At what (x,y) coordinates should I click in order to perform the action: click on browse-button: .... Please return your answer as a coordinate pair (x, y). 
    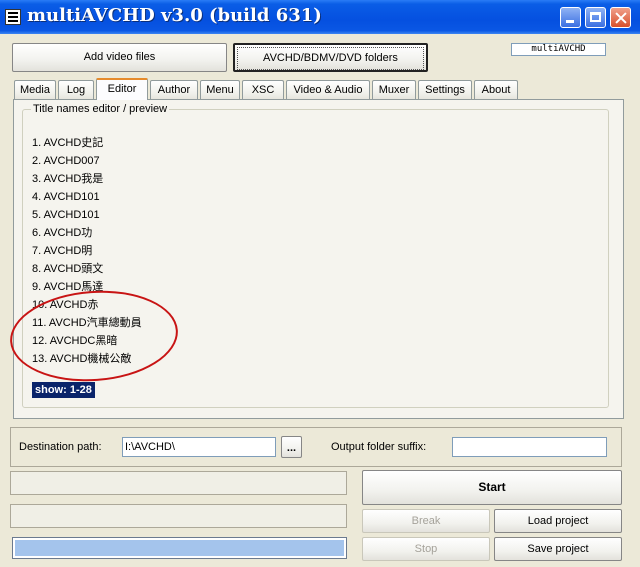
    Looking at the image, I should click on (291, 447).